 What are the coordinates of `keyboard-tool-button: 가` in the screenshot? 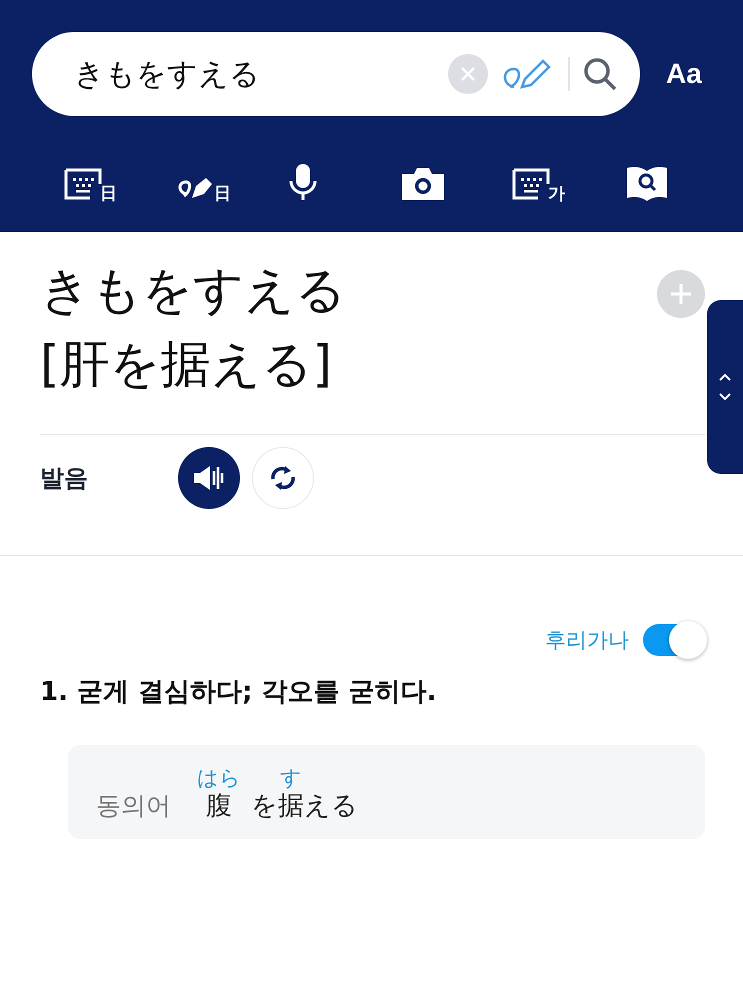 It's located at (568, 178).